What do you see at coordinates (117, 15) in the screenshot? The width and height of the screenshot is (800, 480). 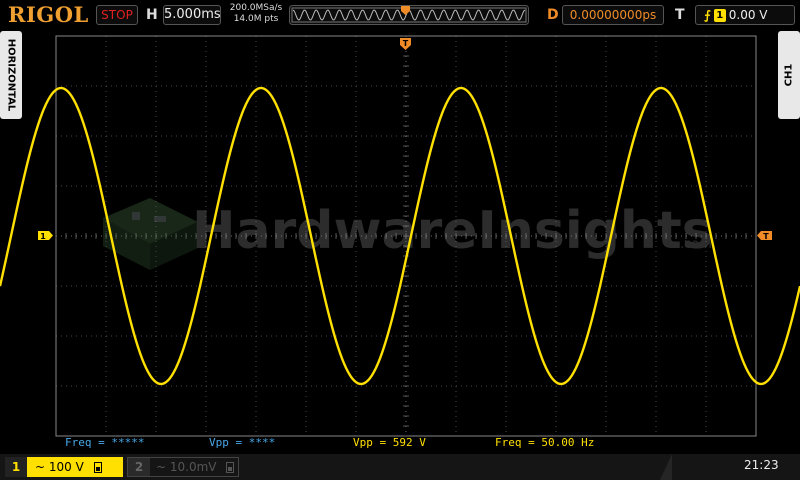 I see `run-stop-status: STOP` at bounding box center [117, 15].